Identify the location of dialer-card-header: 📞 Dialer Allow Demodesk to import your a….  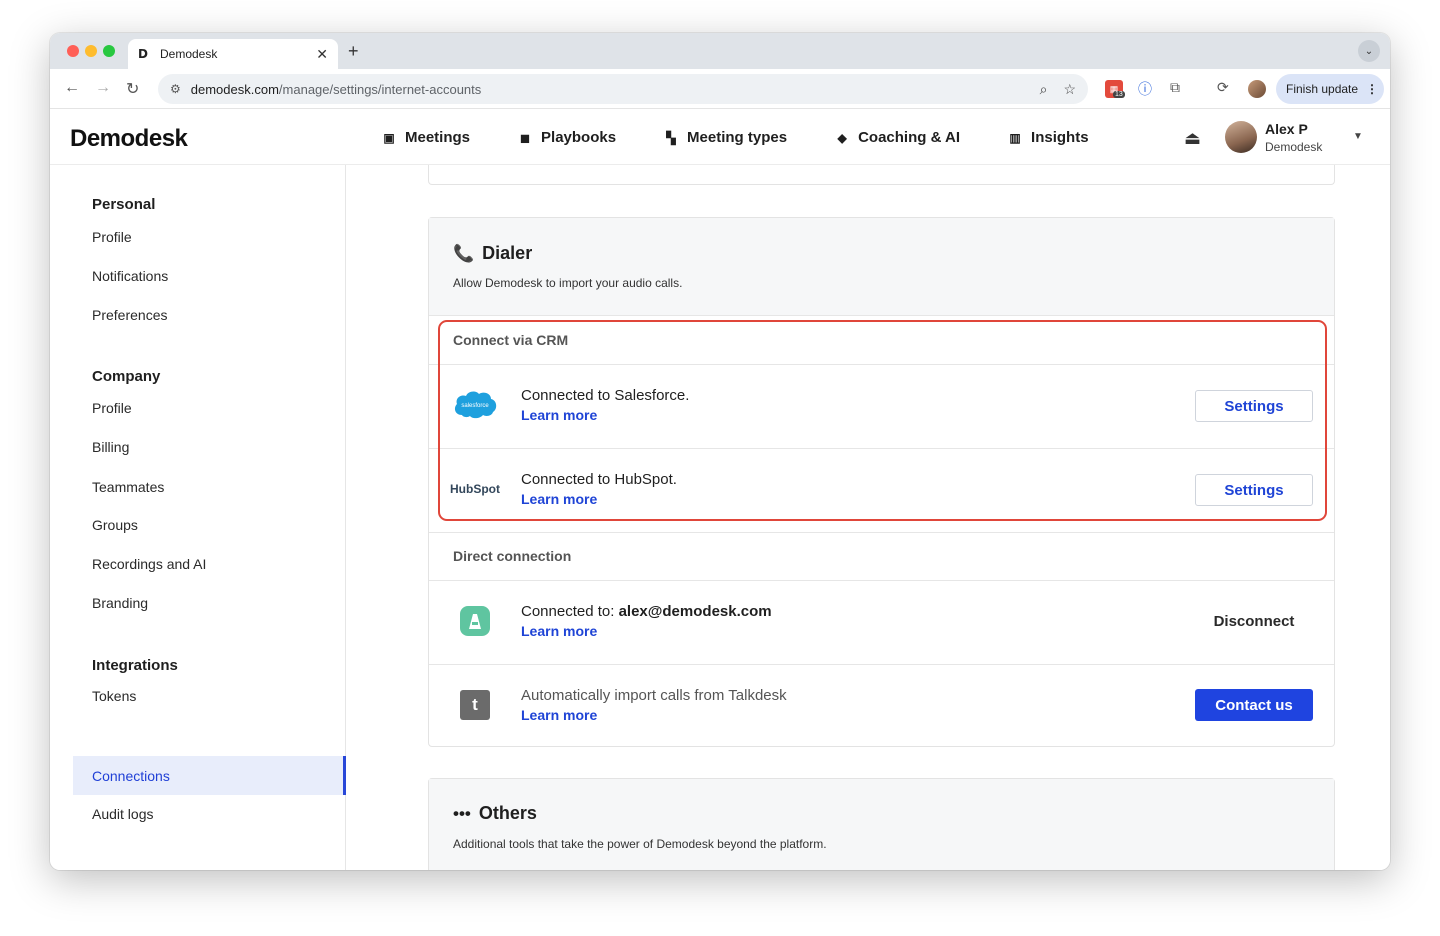
(881, 267).